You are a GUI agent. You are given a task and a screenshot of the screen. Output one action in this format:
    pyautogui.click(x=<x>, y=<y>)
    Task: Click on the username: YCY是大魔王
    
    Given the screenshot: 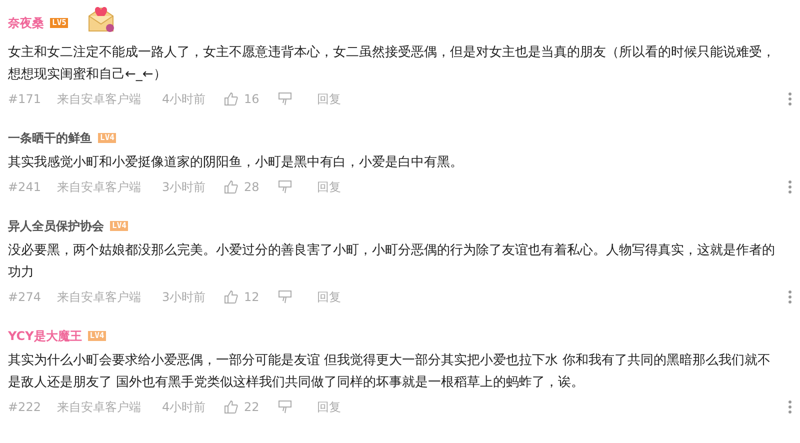 What is the action you would take?
    pyautogui.click(x=45, y=336)
    